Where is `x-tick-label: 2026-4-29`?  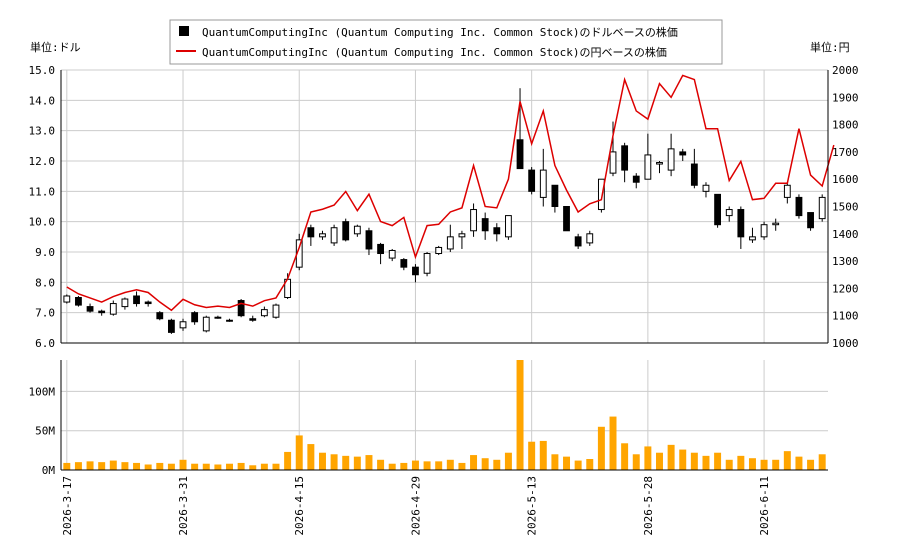 x-tick-label: 2026-4-29 is located at coordinates (415, 506).